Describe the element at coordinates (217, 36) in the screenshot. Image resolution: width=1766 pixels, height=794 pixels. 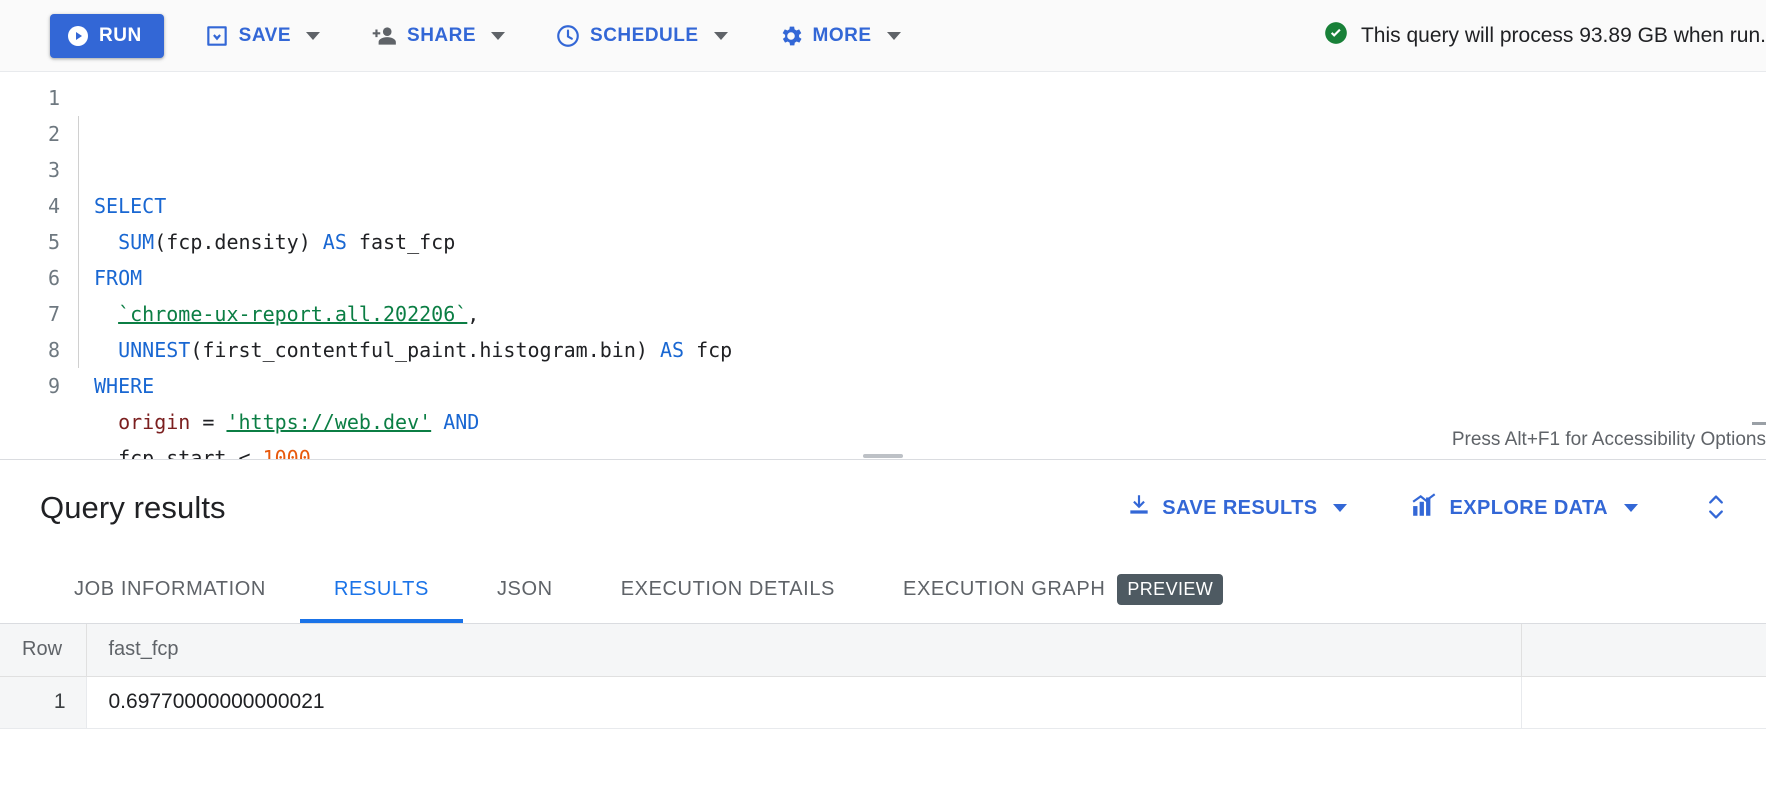
I see `save-icon` at that location.